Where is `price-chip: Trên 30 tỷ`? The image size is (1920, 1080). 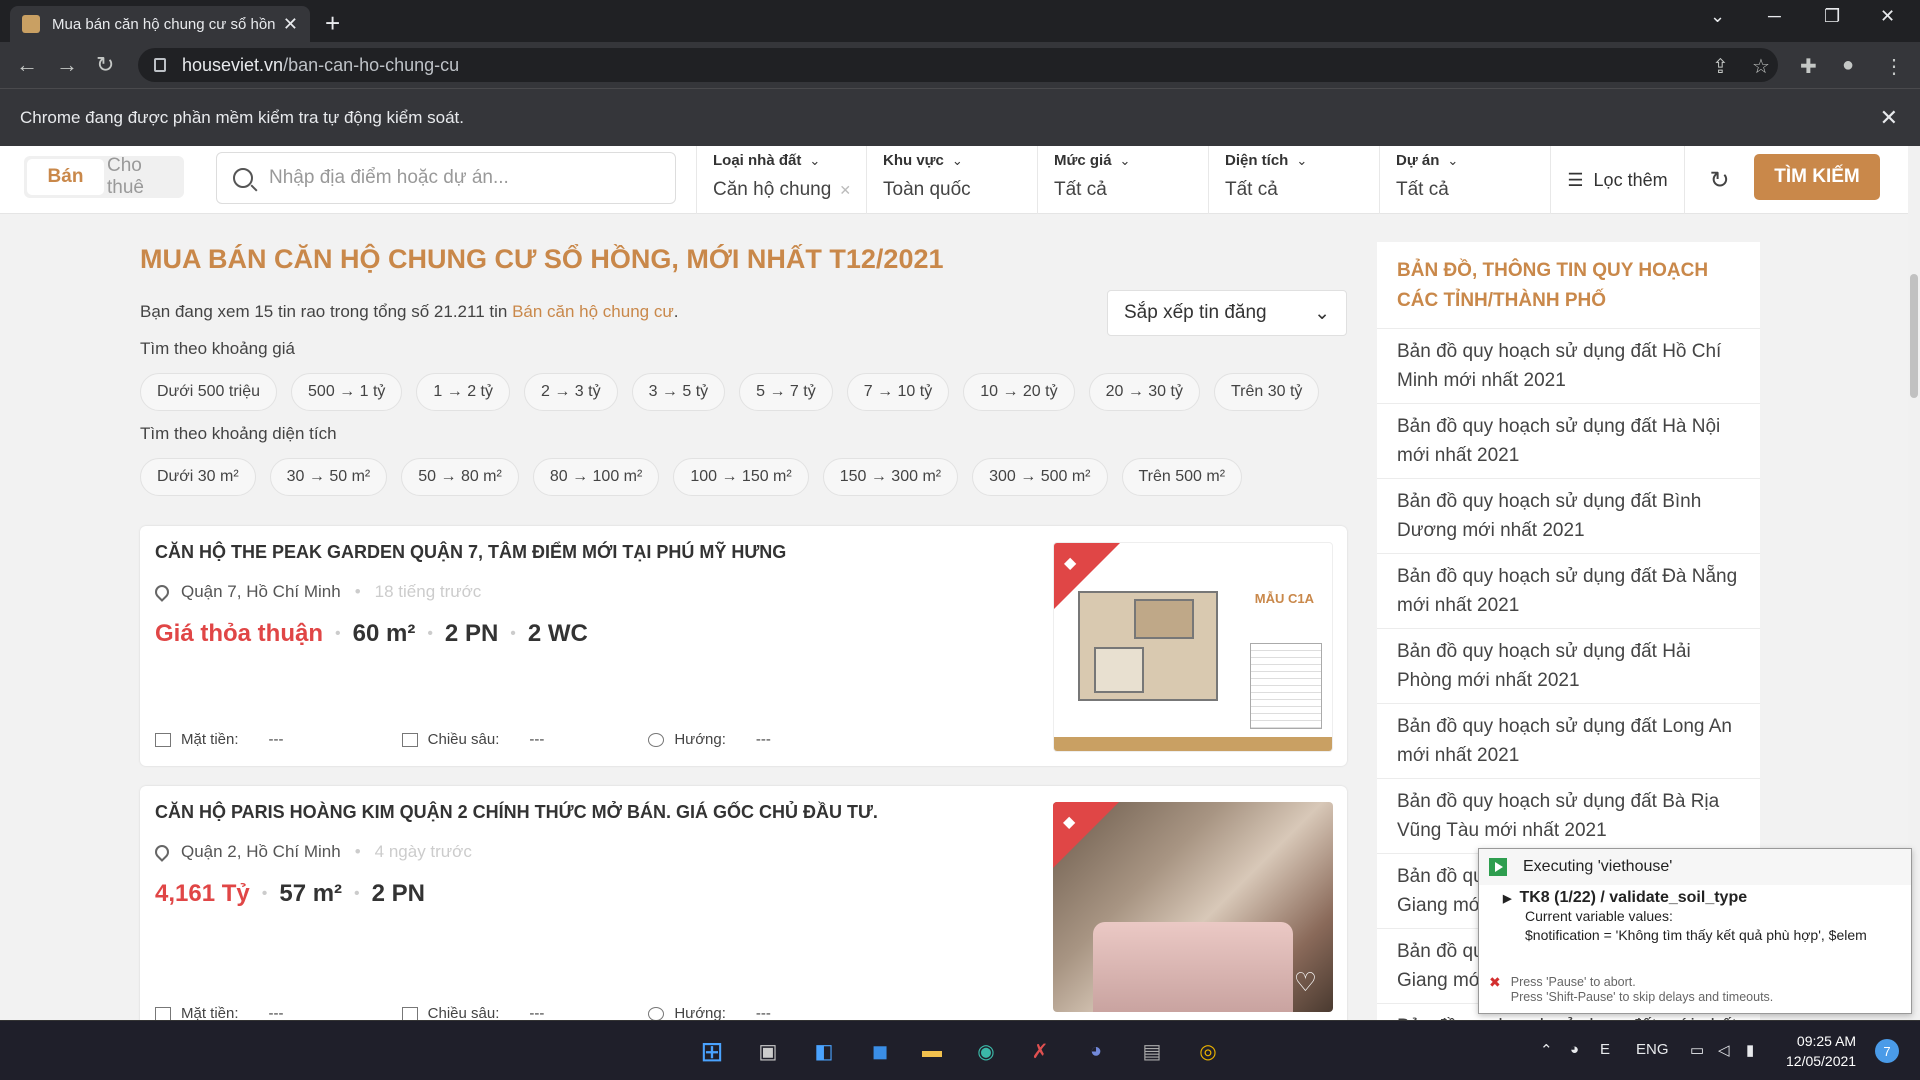
price-chip: Trên 30 tỷ is located at coordinates (1266, 392).